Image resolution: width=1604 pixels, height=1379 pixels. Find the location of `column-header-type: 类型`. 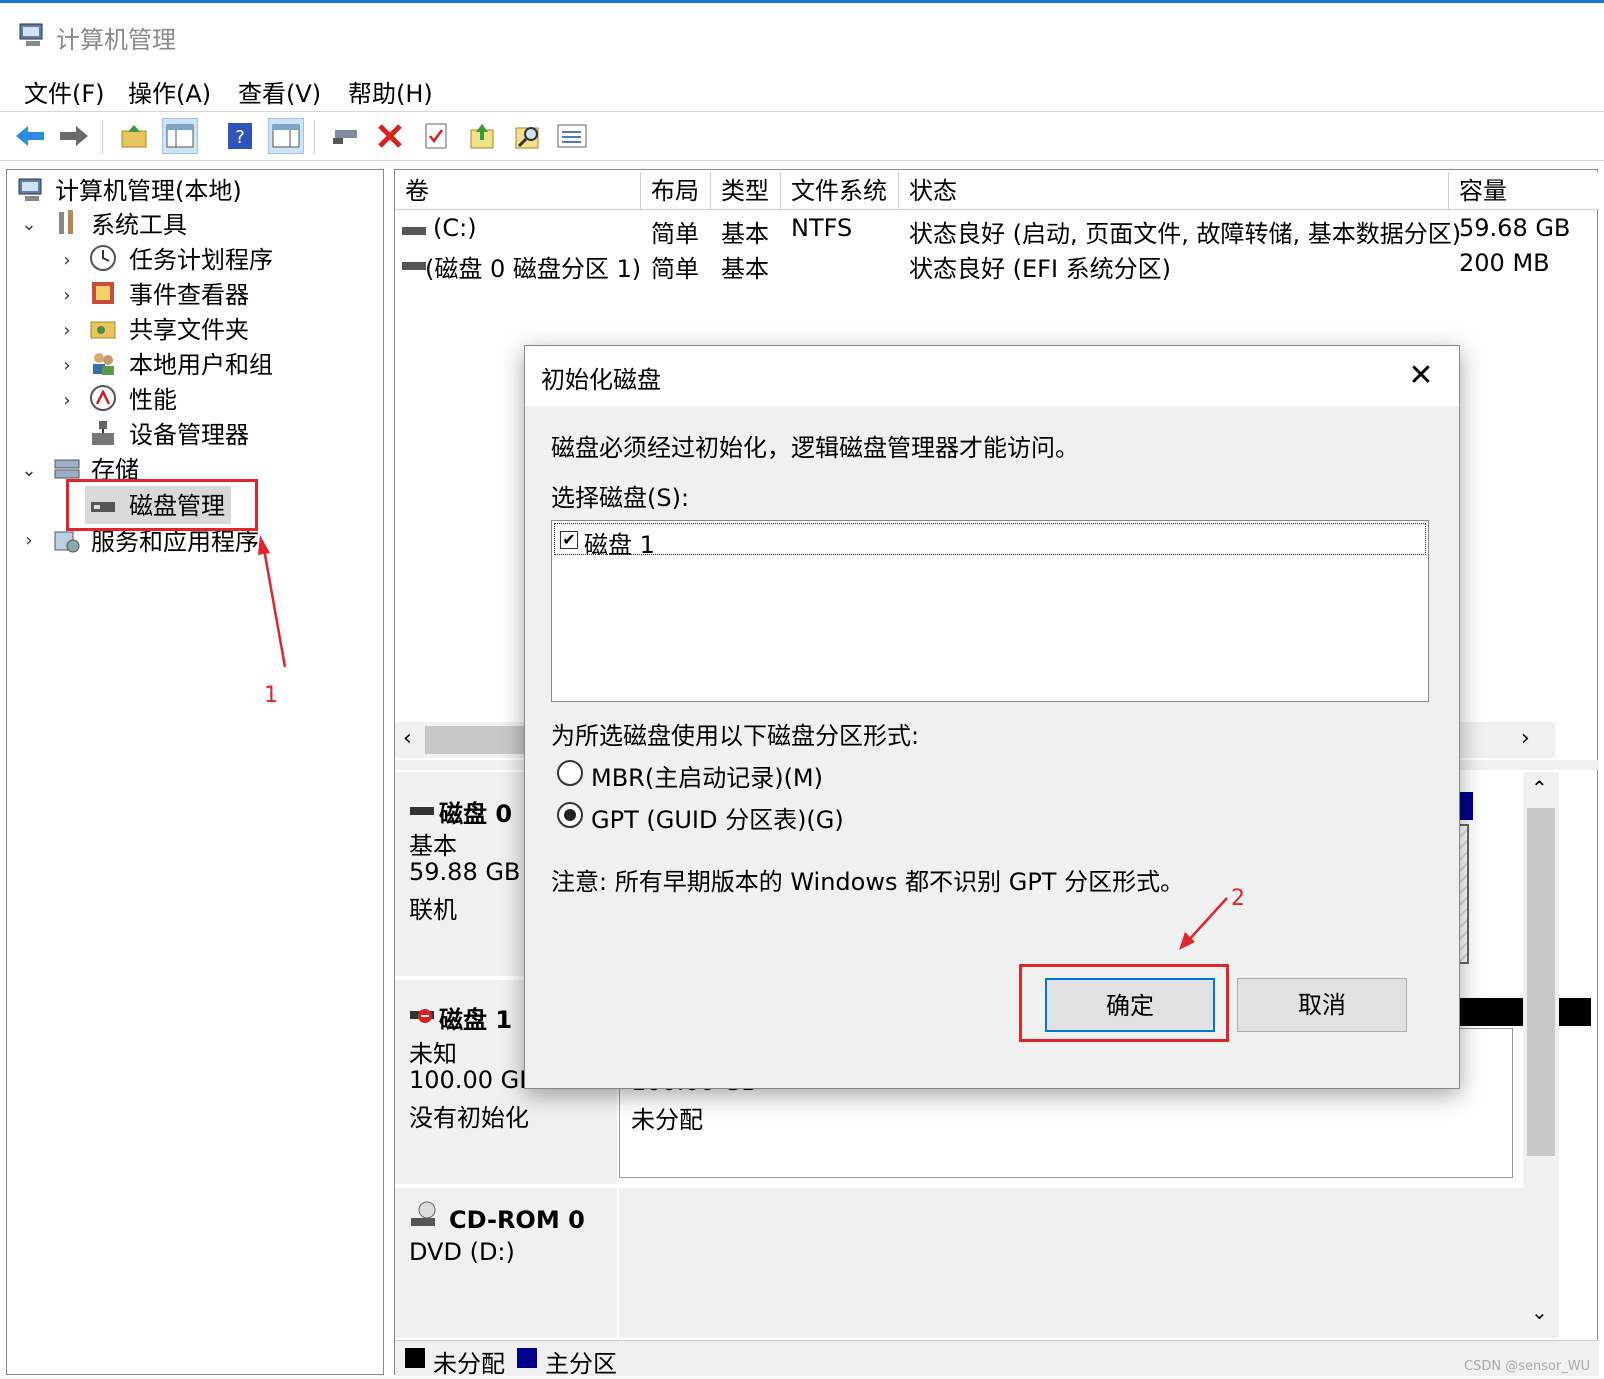

column-header-type: 类型 is located at coordinates (746, 191).